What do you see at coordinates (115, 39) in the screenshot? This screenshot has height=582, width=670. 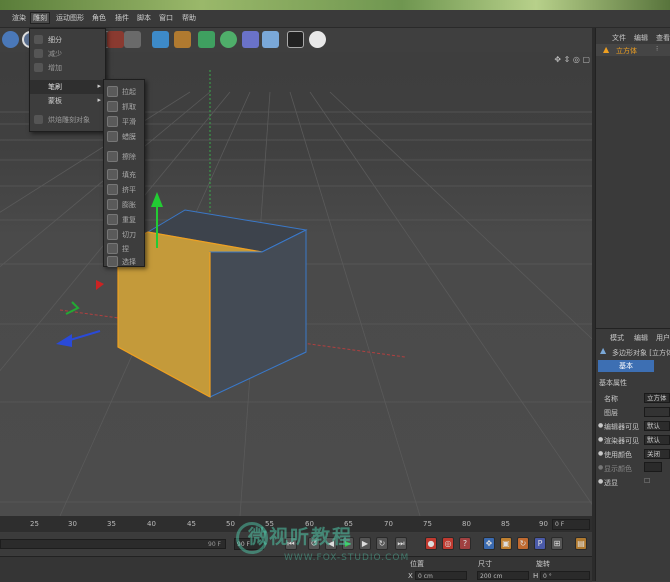 I see `render-region-icon` at bounding box center [115, 39].